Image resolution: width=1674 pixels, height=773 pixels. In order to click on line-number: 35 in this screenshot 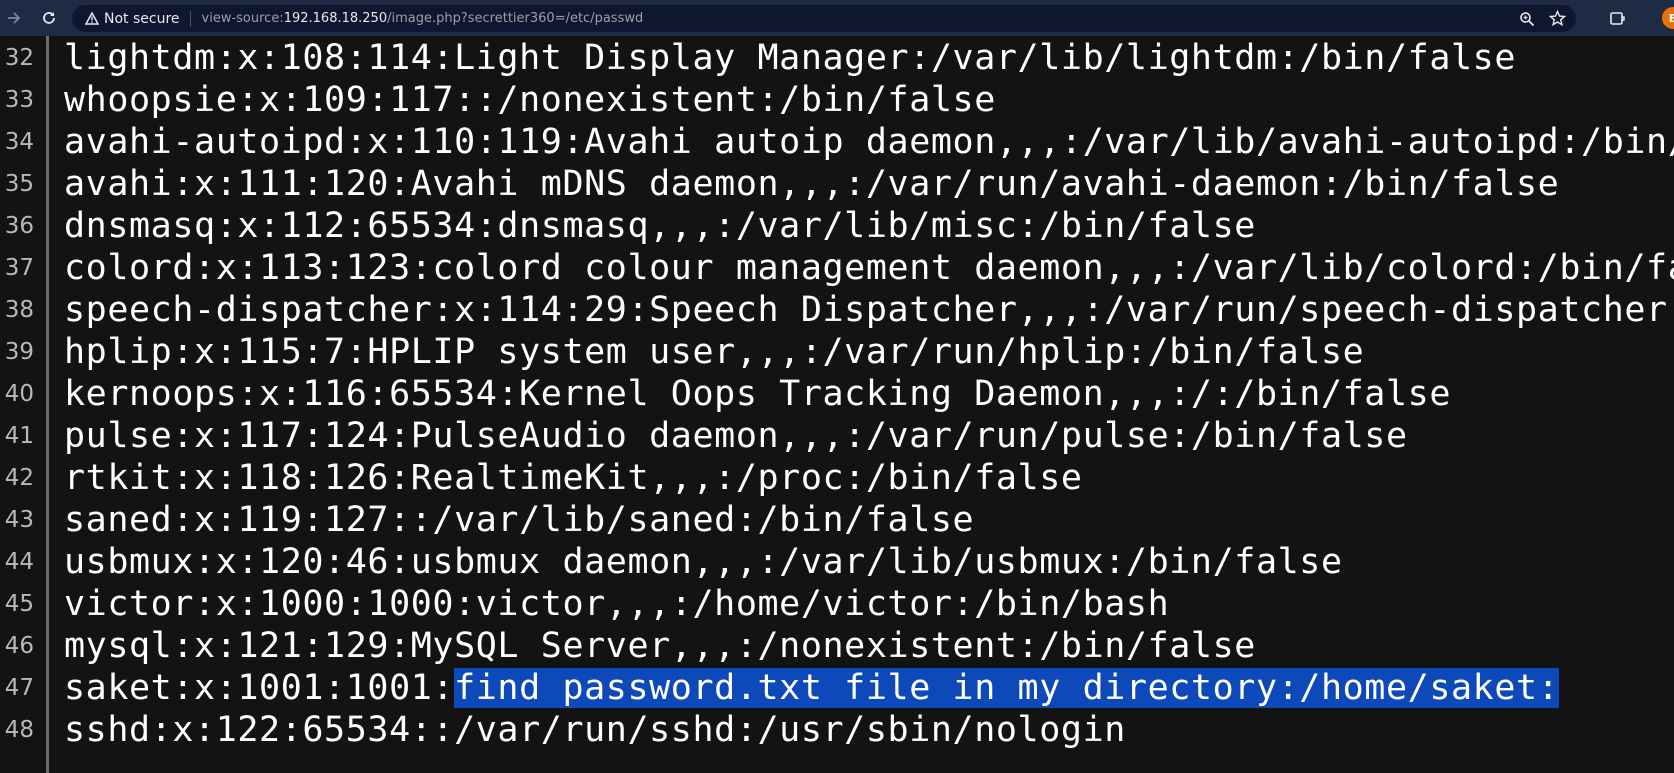, I will do `click(19, 184)`.